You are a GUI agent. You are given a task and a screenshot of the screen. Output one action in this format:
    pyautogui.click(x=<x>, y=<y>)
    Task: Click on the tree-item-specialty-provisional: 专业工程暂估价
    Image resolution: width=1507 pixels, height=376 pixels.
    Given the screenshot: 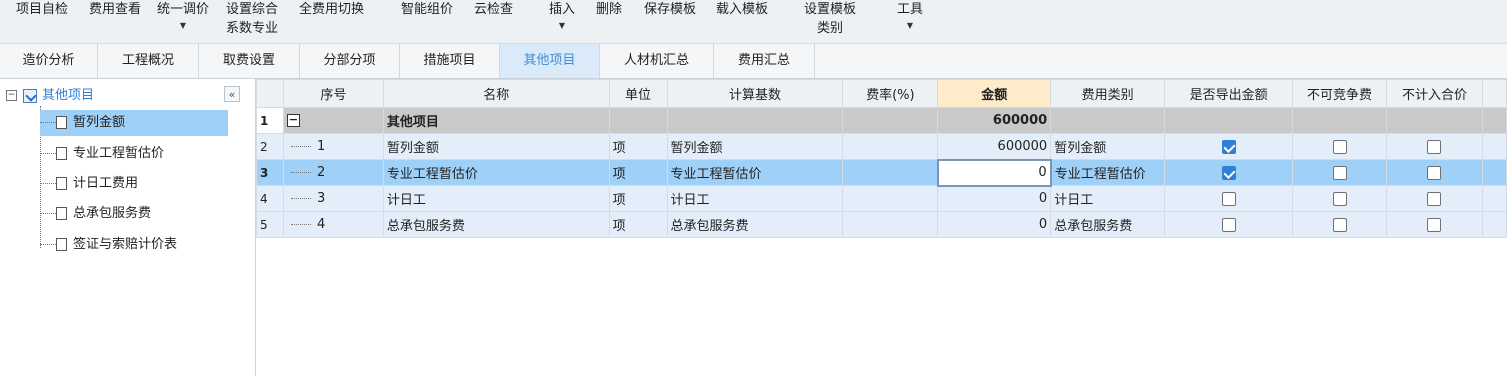 What is the action you would take?
    pyautogui.click(x=102, y=154)
    